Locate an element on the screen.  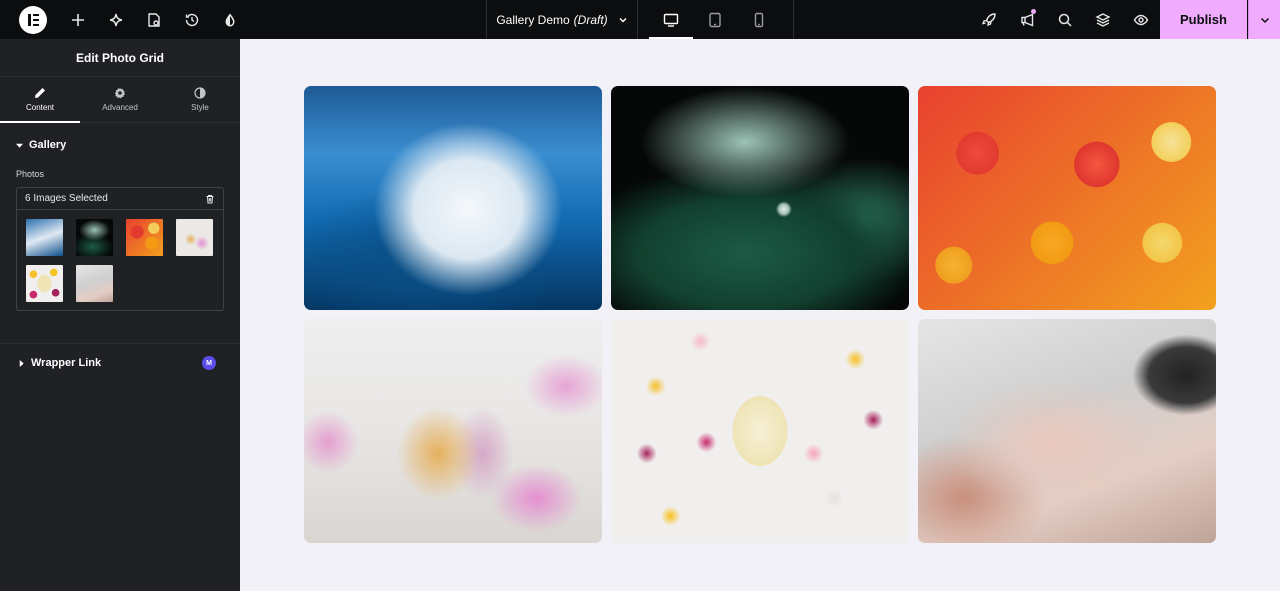
images-selected-count: 6 Images Selected is located at coordinates (66, 198).